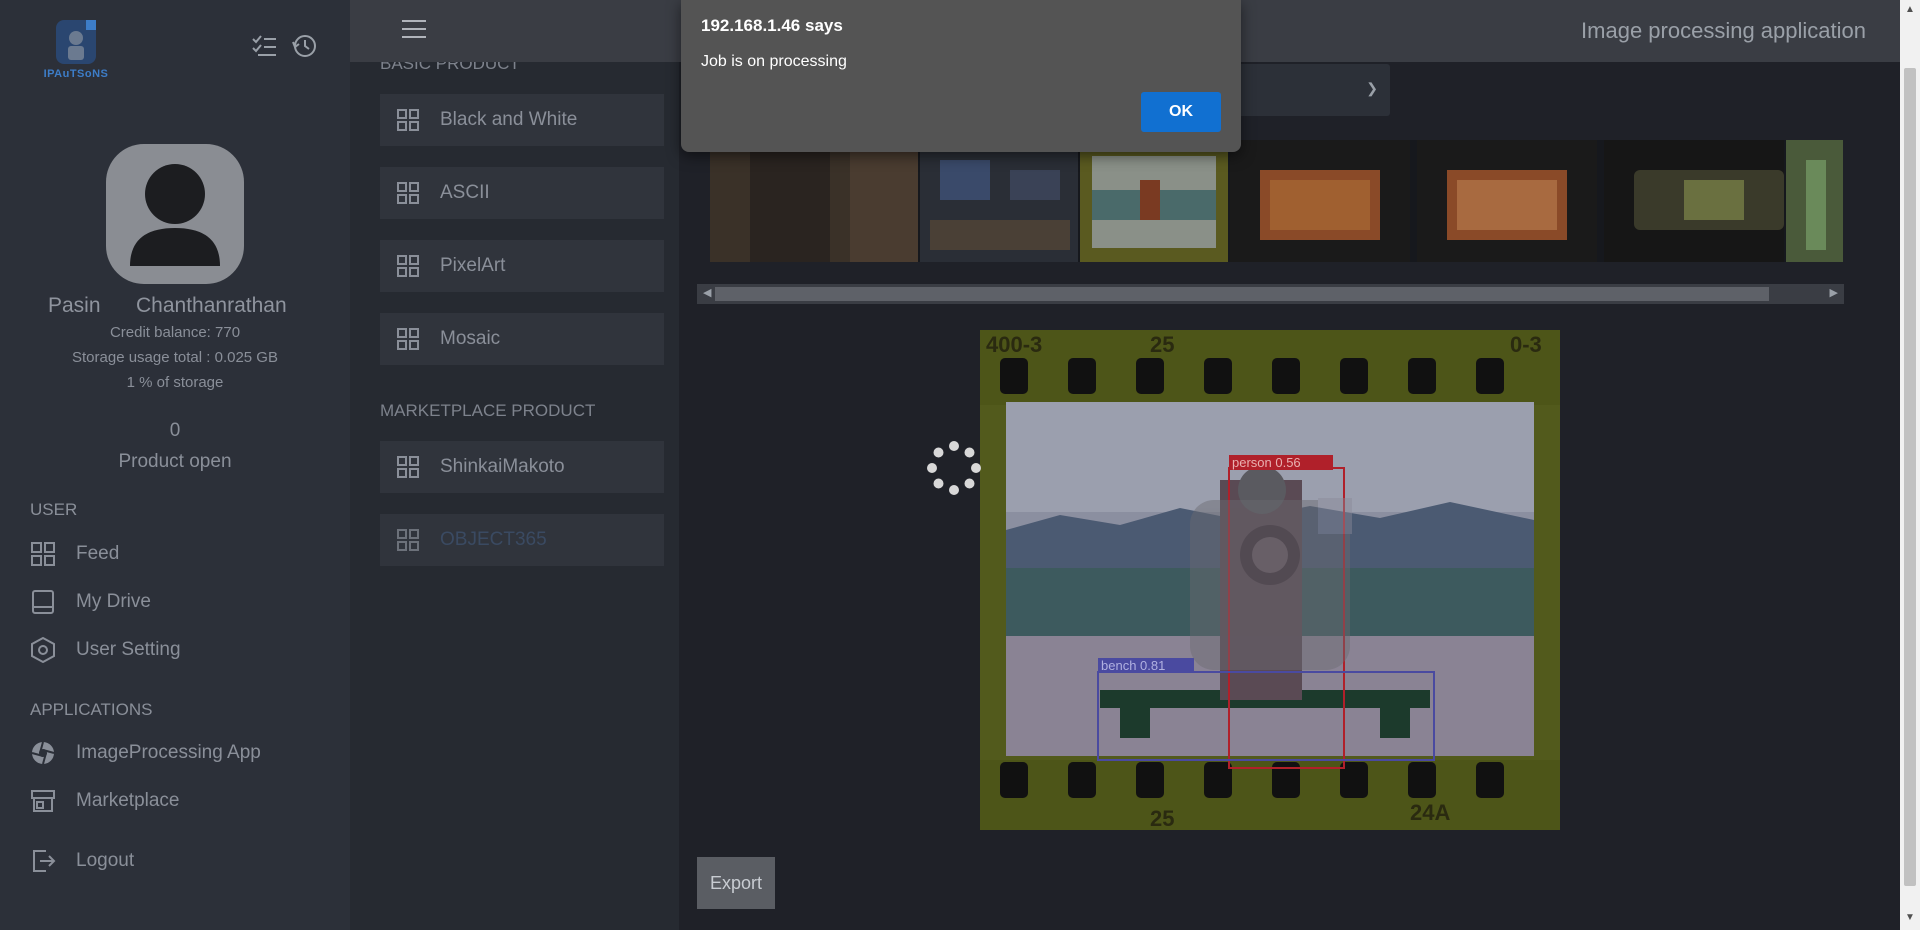 This screenshot has width=1920, height=930. What do you see at coordinates (1181, 112) in the screenshot?
I see `alert-ok-button: OK` at bounding box center [1181, 112].